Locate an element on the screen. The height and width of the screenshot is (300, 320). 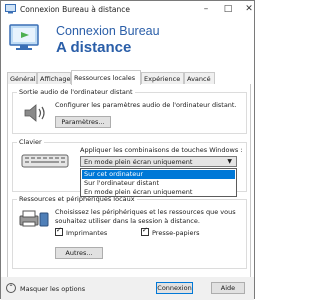
clipboard-checkbox is located at coordinates (145, 231).